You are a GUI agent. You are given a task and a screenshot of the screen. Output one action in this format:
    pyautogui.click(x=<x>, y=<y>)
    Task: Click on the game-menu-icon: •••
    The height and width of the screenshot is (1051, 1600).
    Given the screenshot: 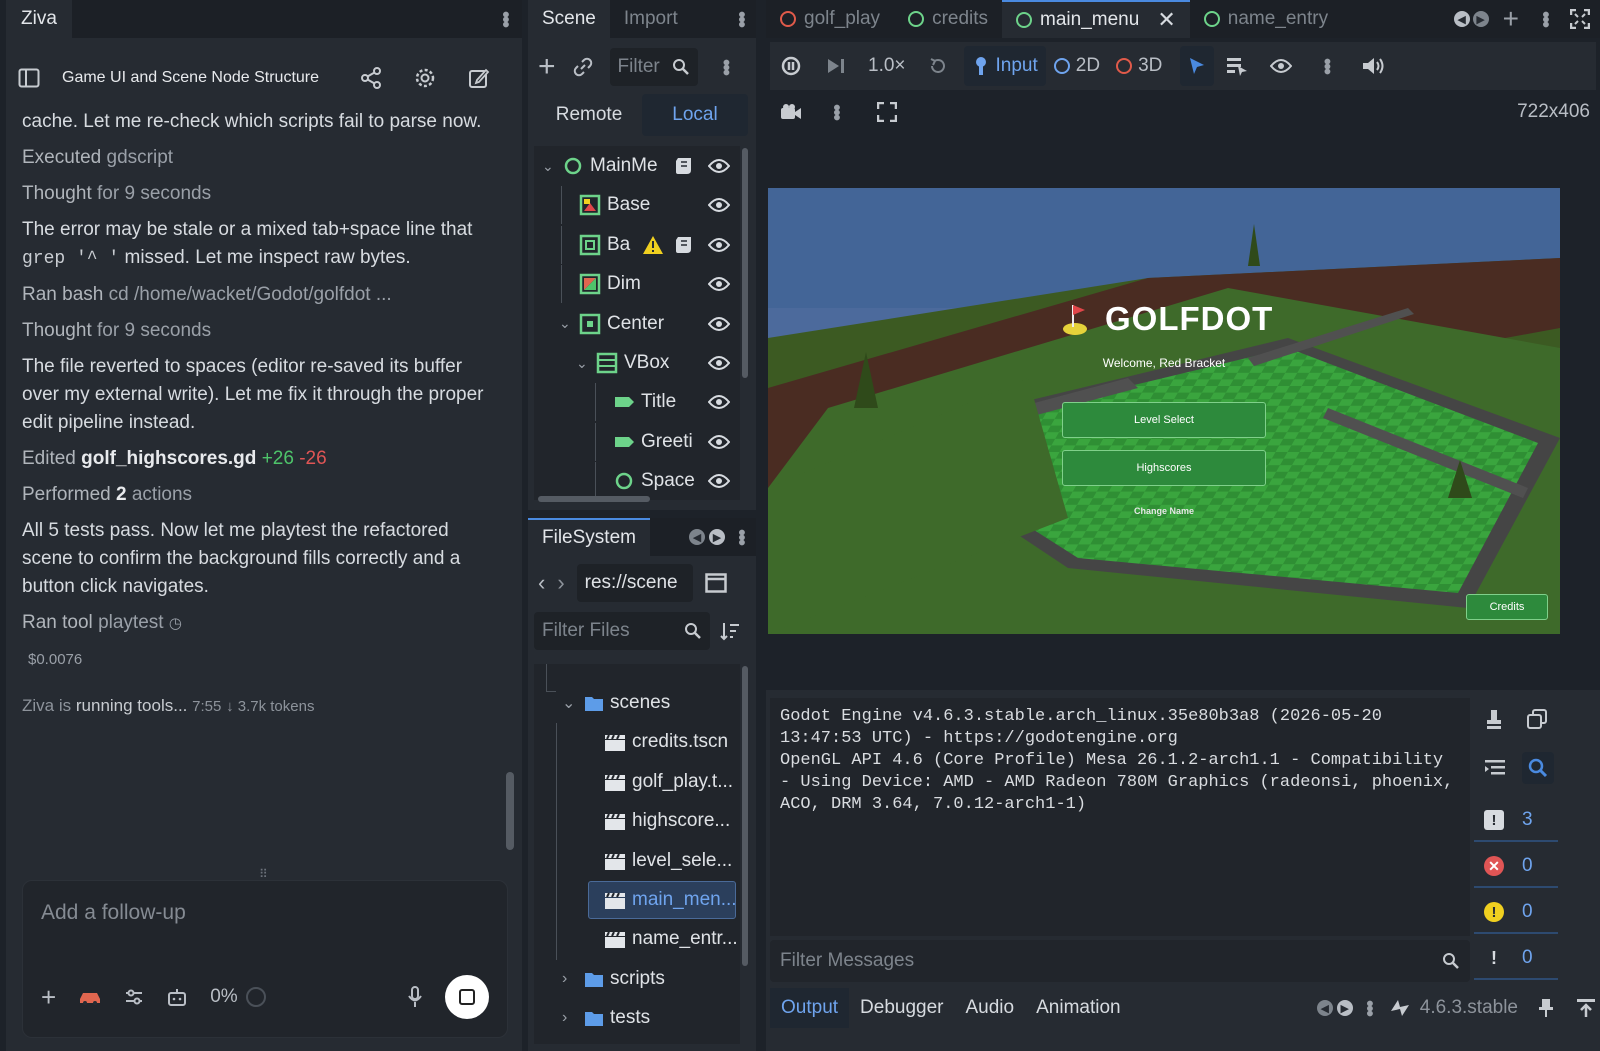 What is the action you would take?
    pyautogui.click(x=1325, y=65)
    